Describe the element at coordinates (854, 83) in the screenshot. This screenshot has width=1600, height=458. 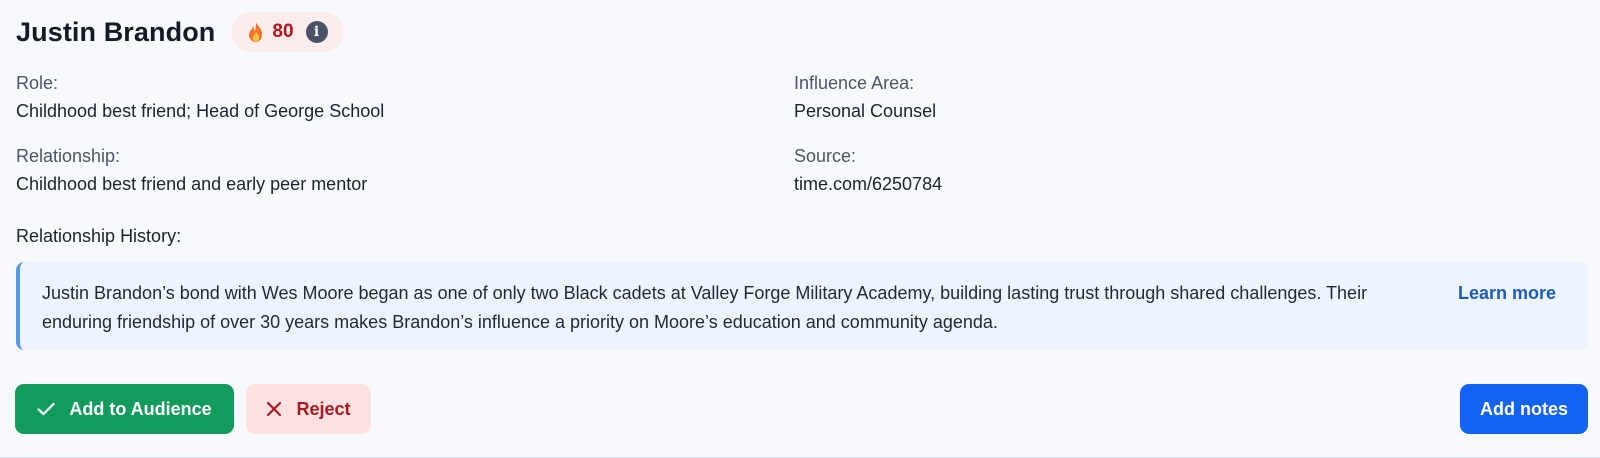
I see `influence-area-label: Influence Area:` at that location.